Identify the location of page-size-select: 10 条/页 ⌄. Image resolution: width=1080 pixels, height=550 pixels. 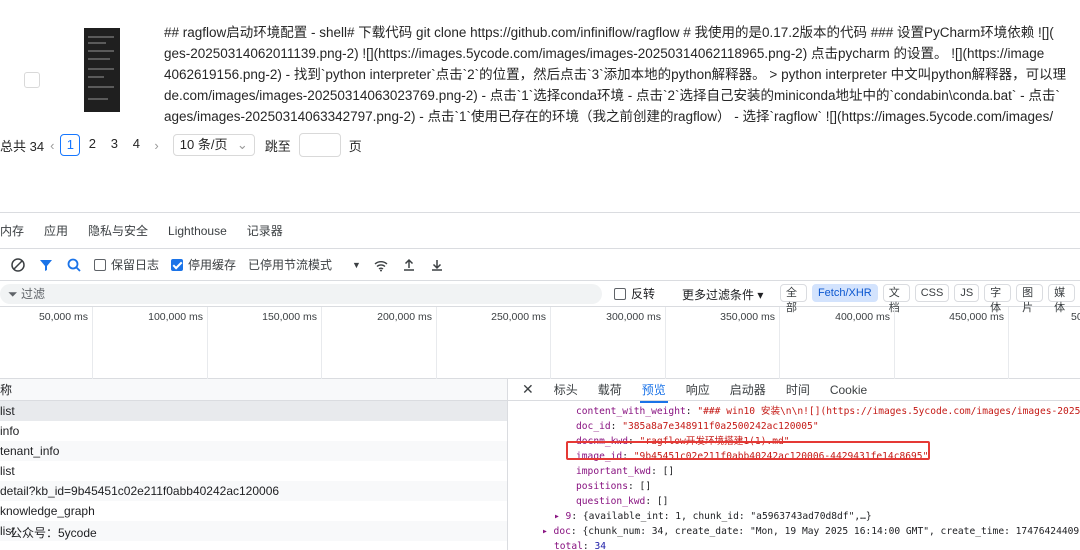
(213, 145).